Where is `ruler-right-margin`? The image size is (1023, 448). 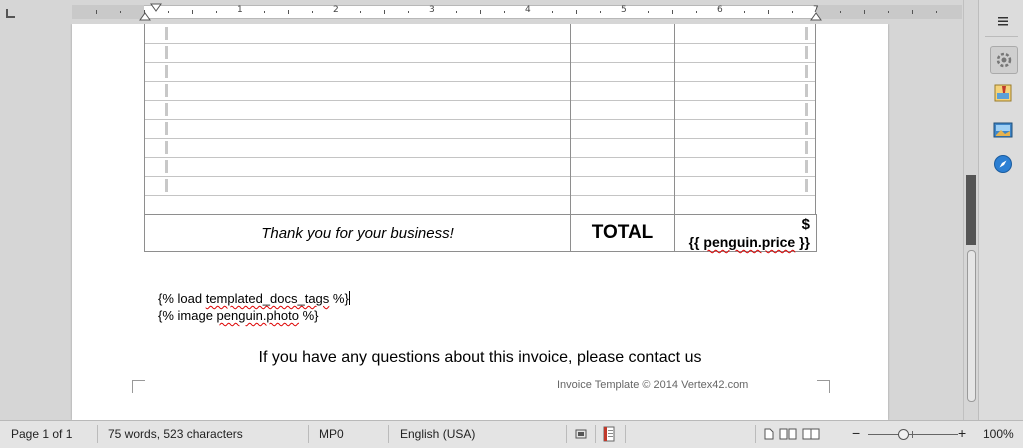
ruler-right-margin is located at coordinates (889, 12).